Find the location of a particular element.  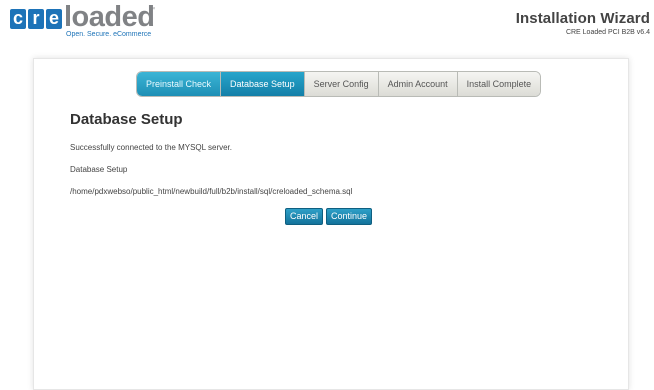

logo-letter-e: e is located at coordinates (54, 19).